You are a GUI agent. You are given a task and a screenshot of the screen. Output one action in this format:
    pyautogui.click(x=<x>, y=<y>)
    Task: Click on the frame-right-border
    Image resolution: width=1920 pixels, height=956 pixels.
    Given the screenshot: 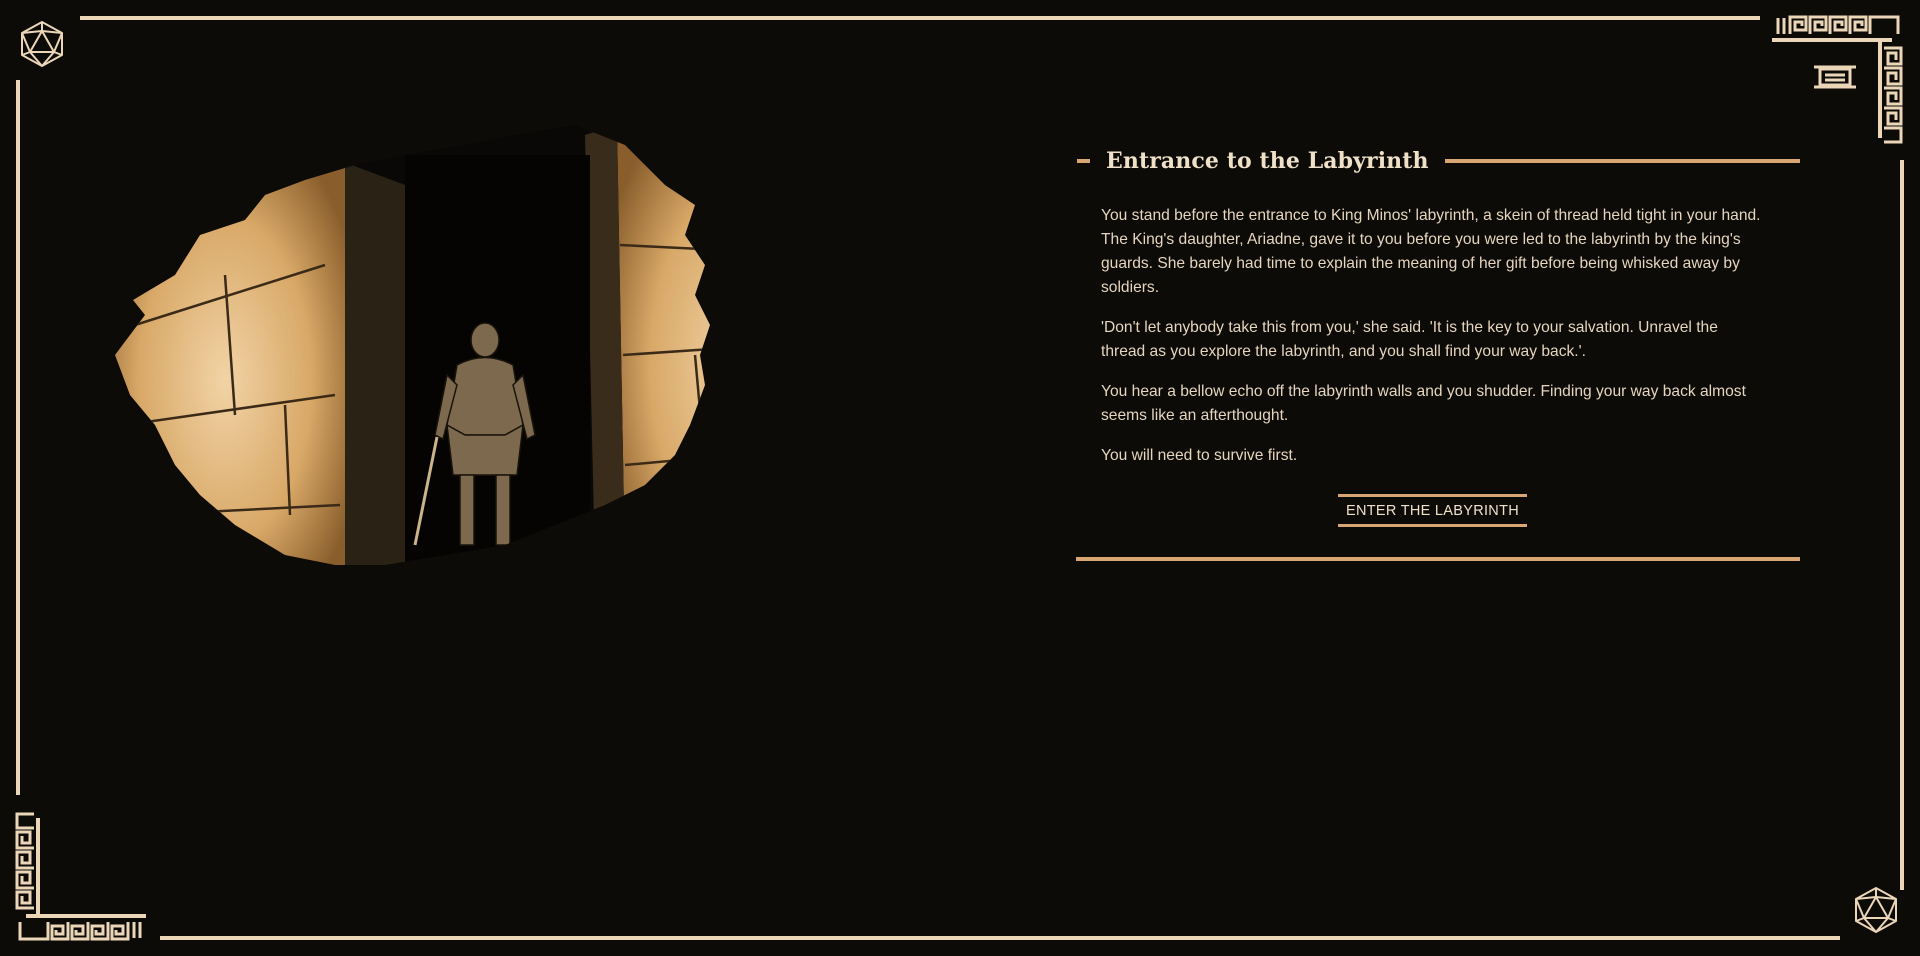 What is the action you would take?
    pyautogui.click(x=1902, y=525)
    